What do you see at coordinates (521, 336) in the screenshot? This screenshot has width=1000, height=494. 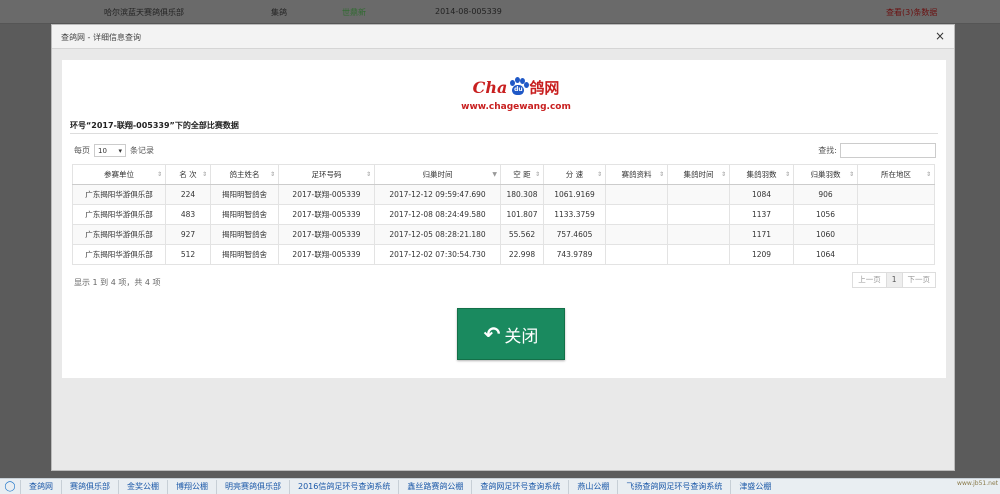 I see `close-button-label: 关闭` at bounding box center [521, 336].